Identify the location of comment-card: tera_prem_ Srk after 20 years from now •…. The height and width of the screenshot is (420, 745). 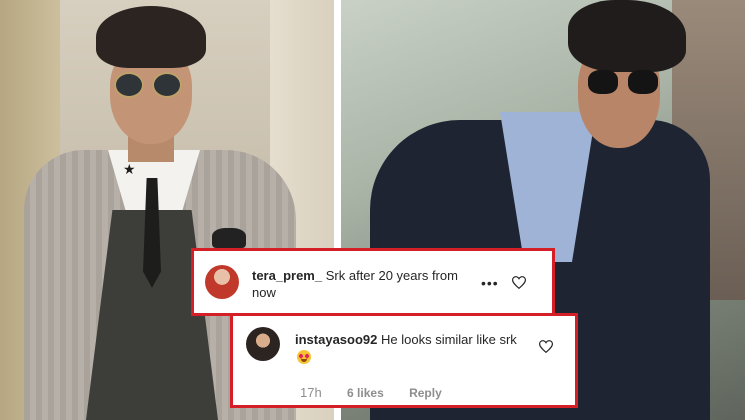
(373, 282).